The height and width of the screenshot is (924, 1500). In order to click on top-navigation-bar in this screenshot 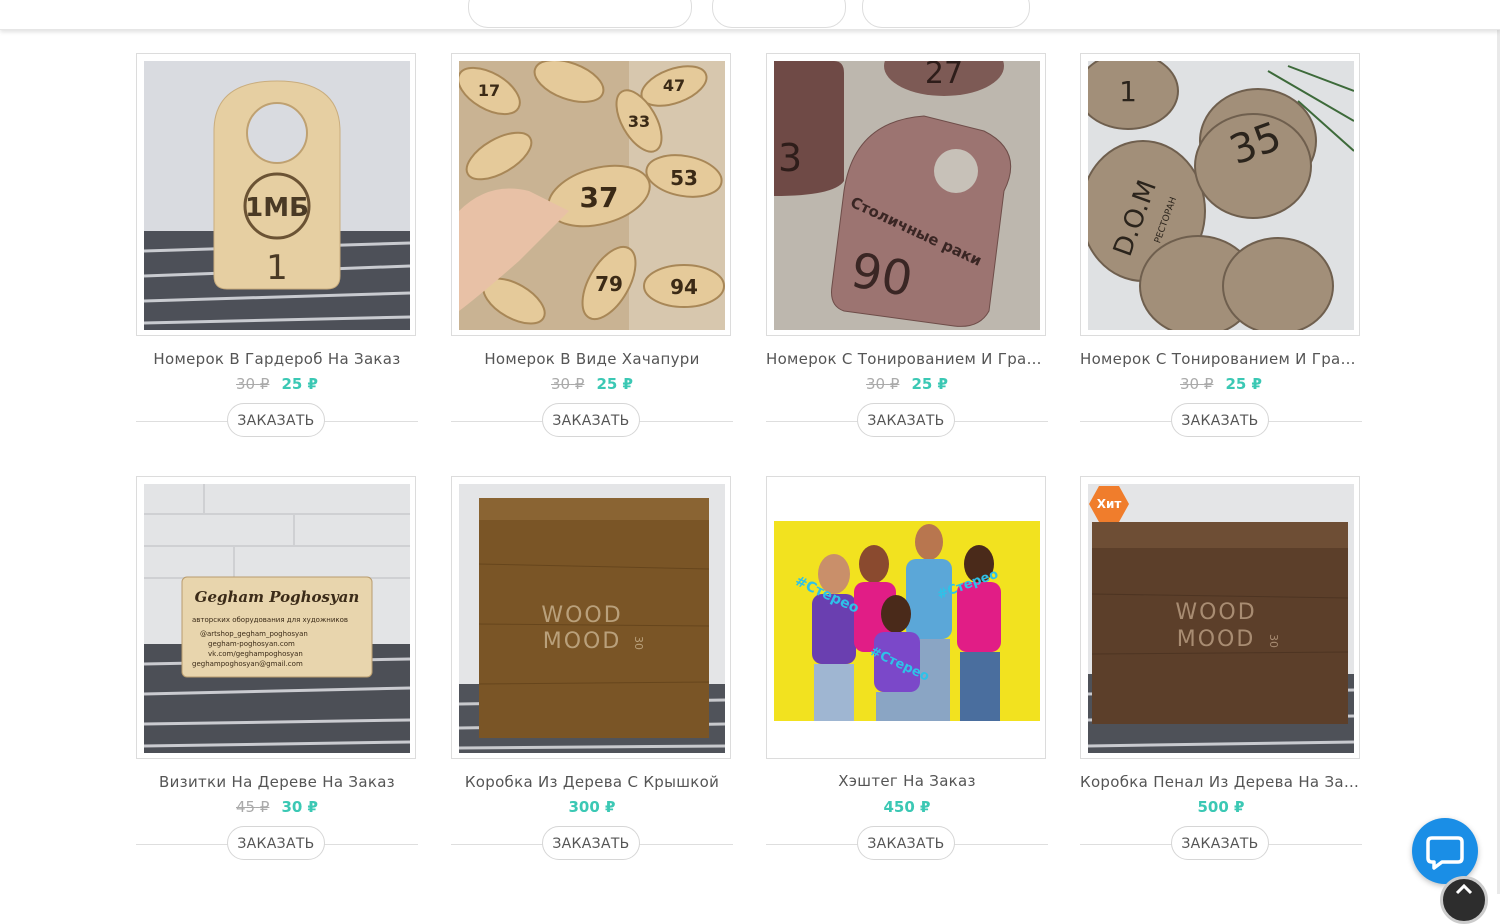, I will do `click(750, 15)`.